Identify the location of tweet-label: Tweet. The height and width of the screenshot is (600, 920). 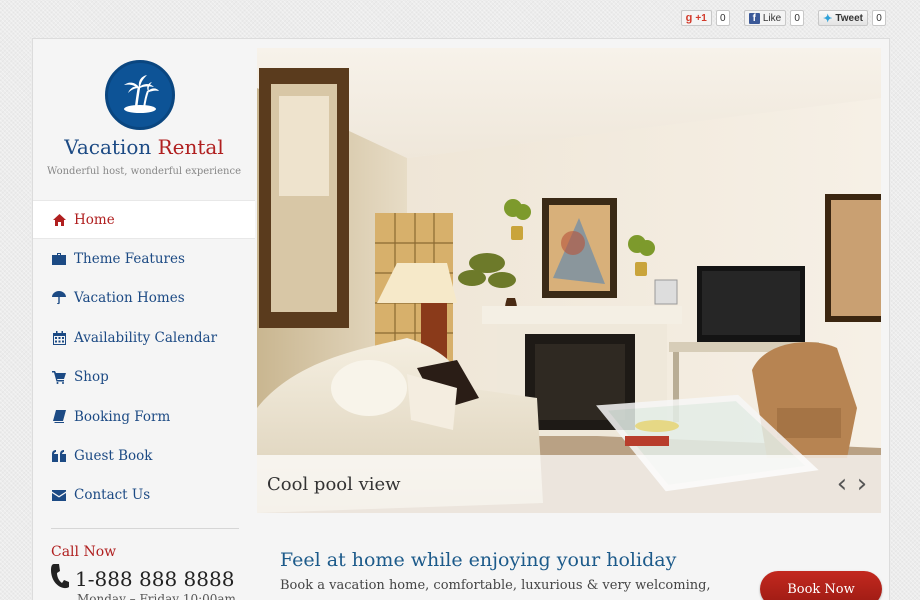
(849, 18).